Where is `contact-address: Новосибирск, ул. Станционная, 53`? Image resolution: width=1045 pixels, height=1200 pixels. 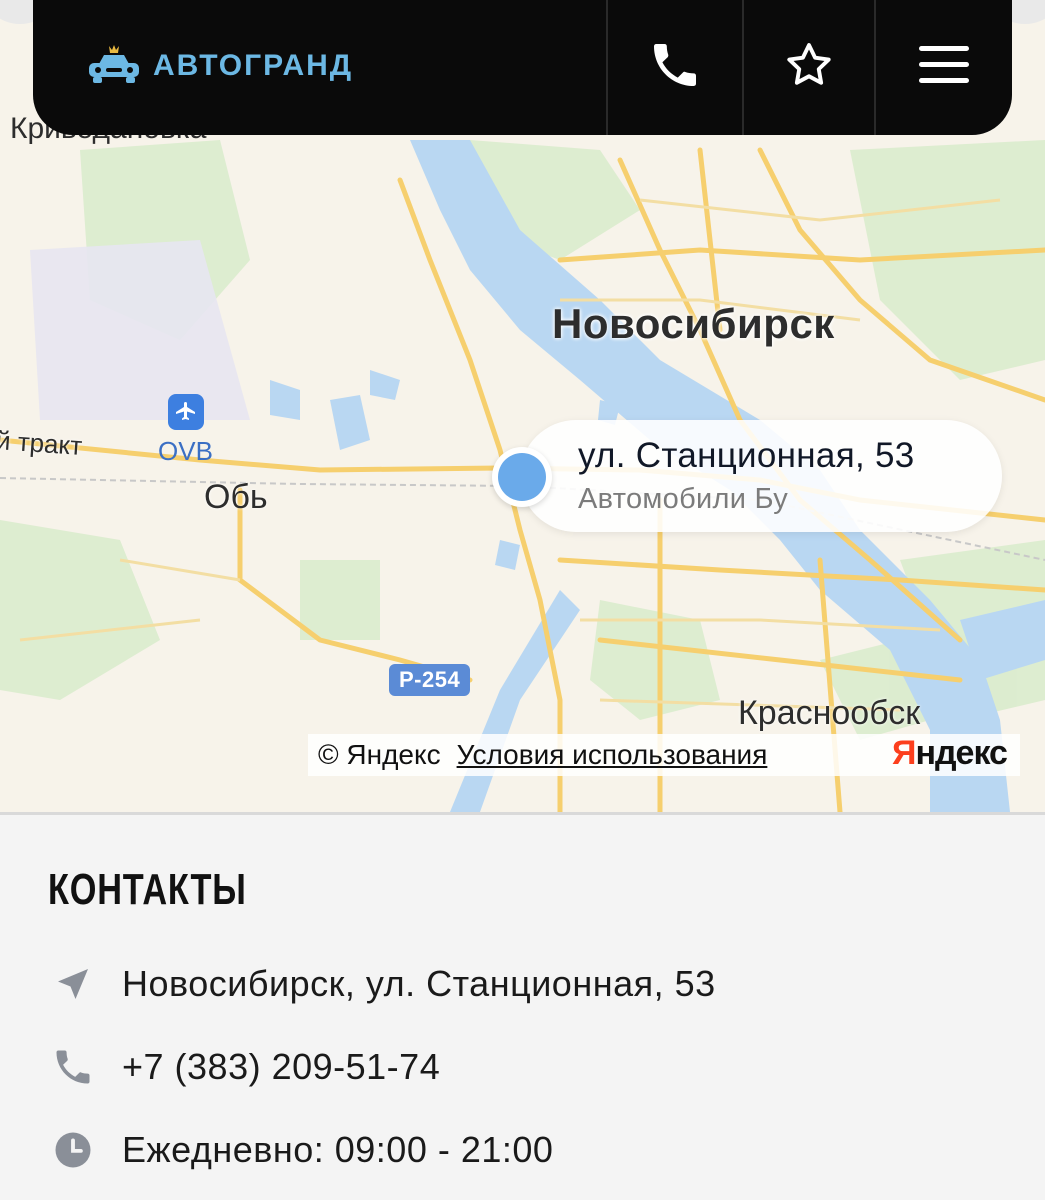 contact-address: Новосибирск, ул. Станционная, 53 is located at coordinates (382, 984).